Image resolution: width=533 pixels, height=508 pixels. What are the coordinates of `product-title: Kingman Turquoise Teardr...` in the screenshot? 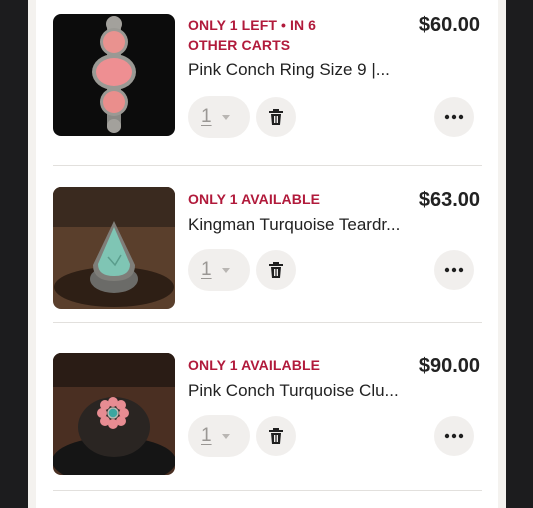 It's located at (298, 225).